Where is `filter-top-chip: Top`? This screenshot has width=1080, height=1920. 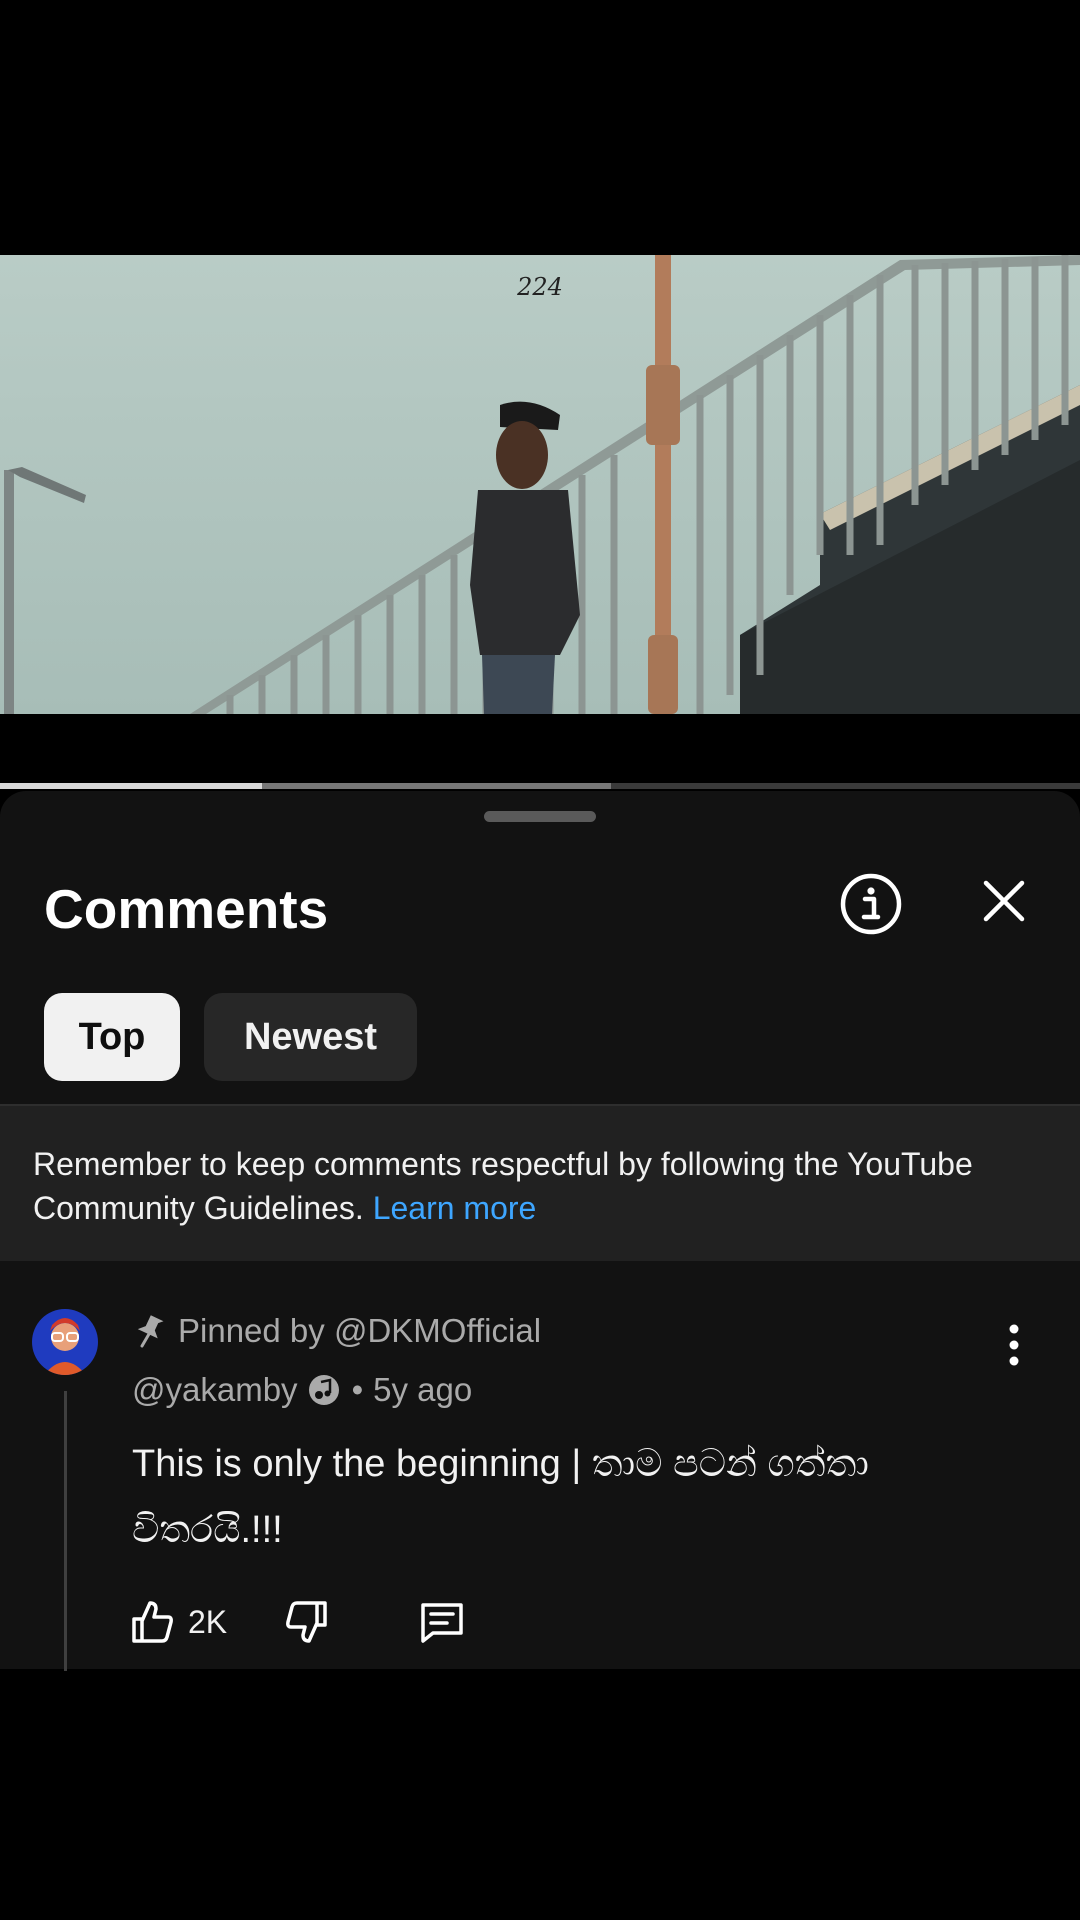 filter-top-chip: Top is located at coordinates (112, 1037).